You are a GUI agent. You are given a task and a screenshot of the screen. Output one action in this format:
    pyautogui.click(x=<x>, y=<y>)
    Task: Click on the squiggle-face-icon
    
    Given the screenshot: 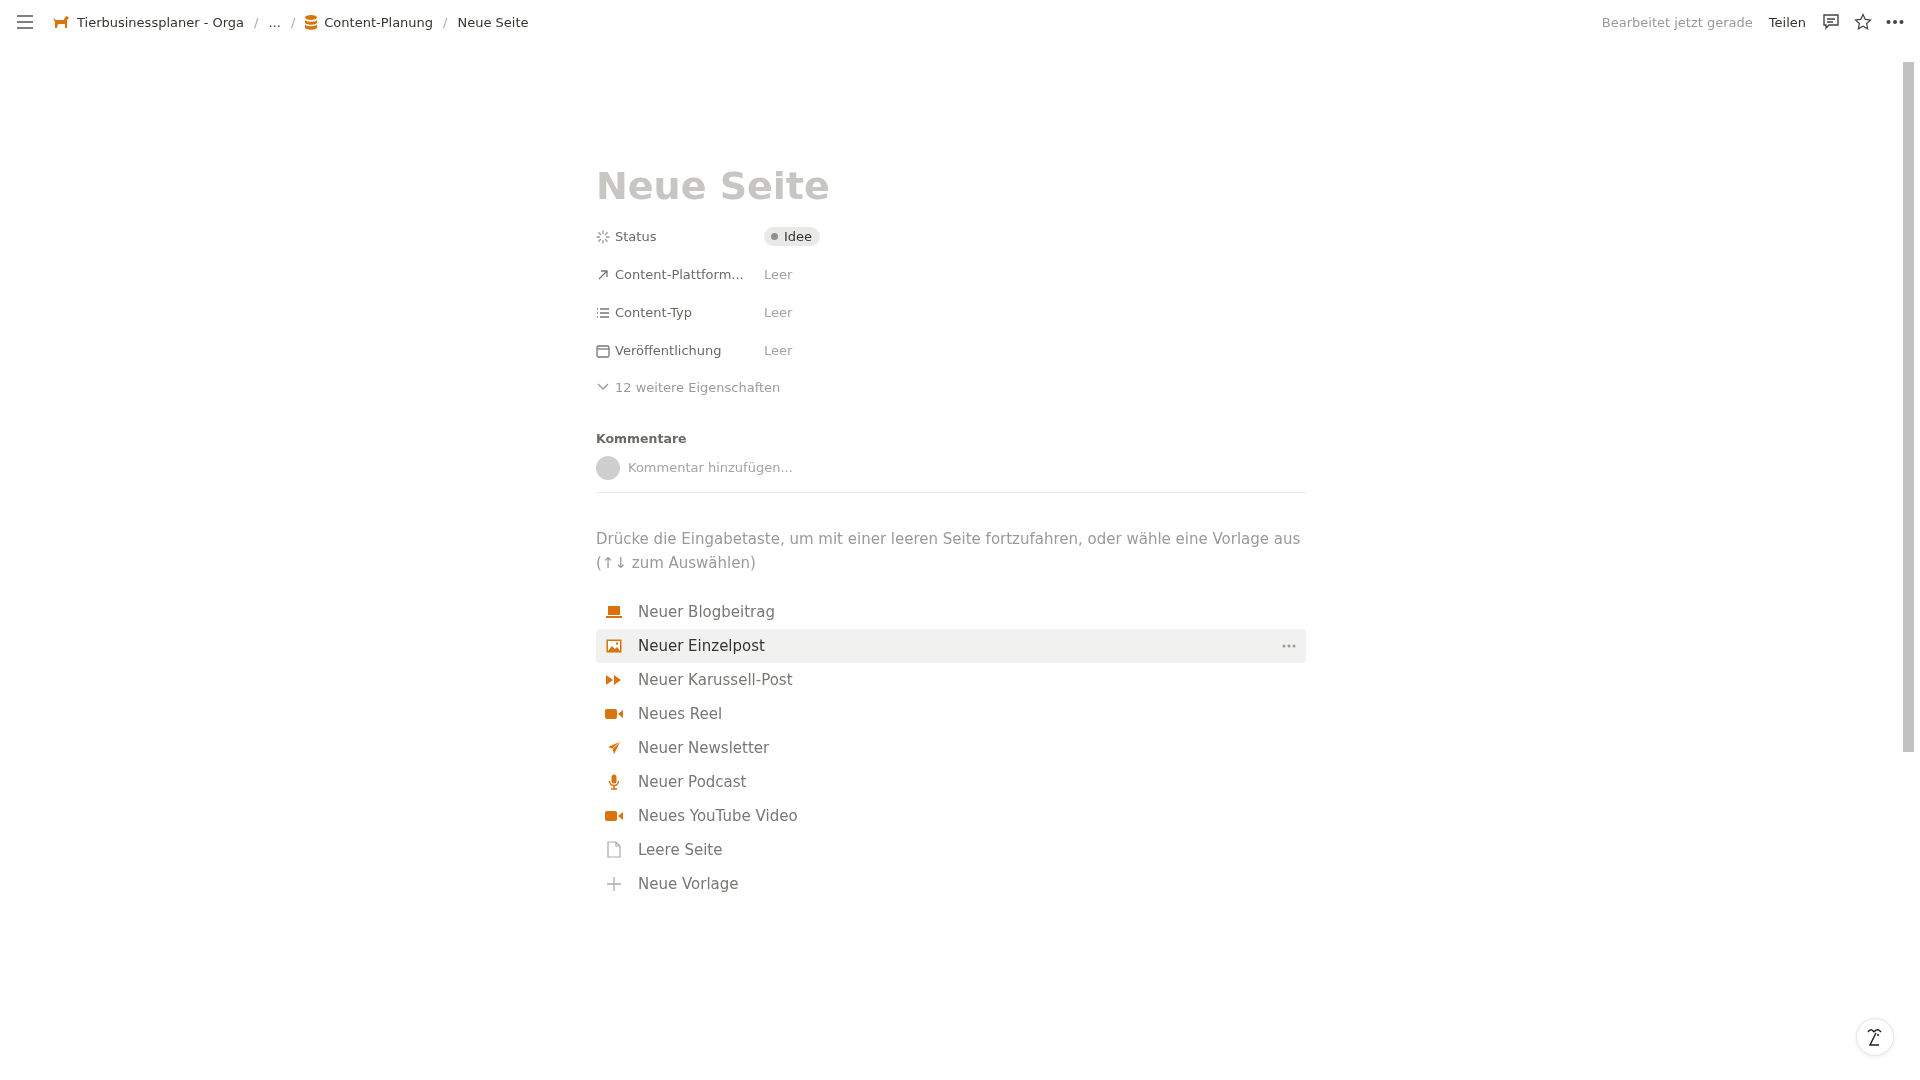 What is the action you would take?
    pyautogui.click(x=1875, y=1037)
    